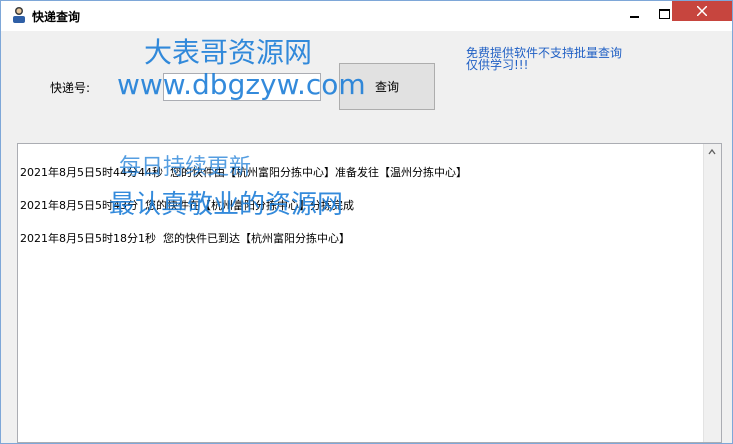 This screenshot has height=444, width=733. I want to click on watermark-url: www.dbgzyw.com, so click(241, 84).